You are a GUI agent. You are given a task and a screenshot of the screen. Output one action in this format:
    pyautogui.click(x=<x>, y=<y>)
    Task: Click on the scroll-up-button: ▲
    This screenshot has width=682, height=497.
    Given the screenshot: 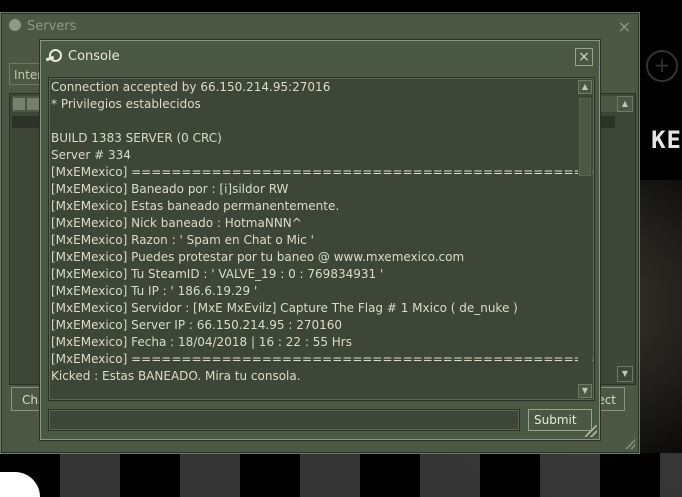 What is the action you would take?
    pyautogui.click(x=585, y=87)
    